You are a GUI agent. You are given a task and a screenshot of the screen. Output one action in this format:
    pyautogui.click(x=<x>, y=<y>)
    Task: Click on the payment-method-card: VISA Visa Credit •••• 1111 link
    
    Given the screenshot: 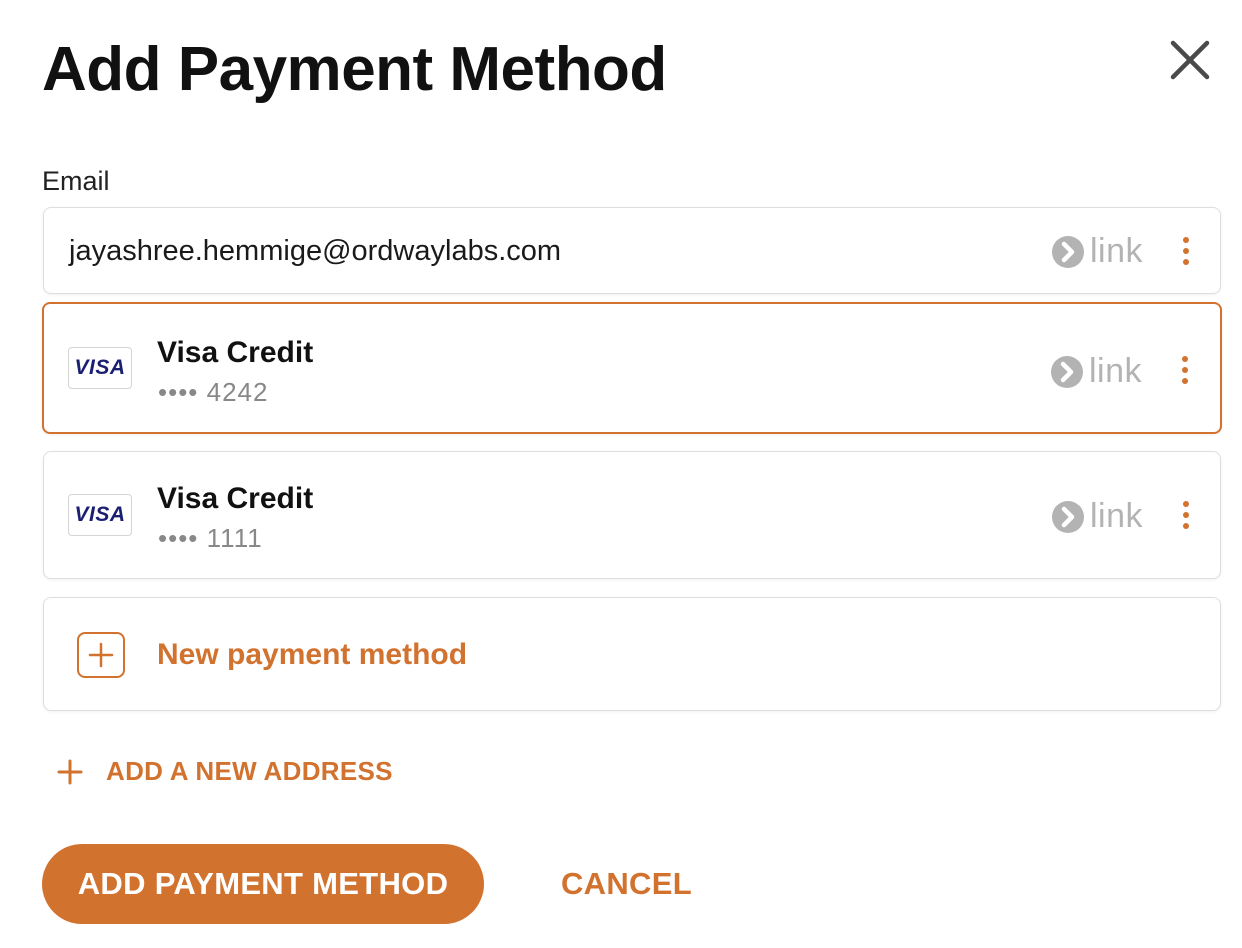 What is the action you would take?
    pyautogui.click(x=632, y=515)
    